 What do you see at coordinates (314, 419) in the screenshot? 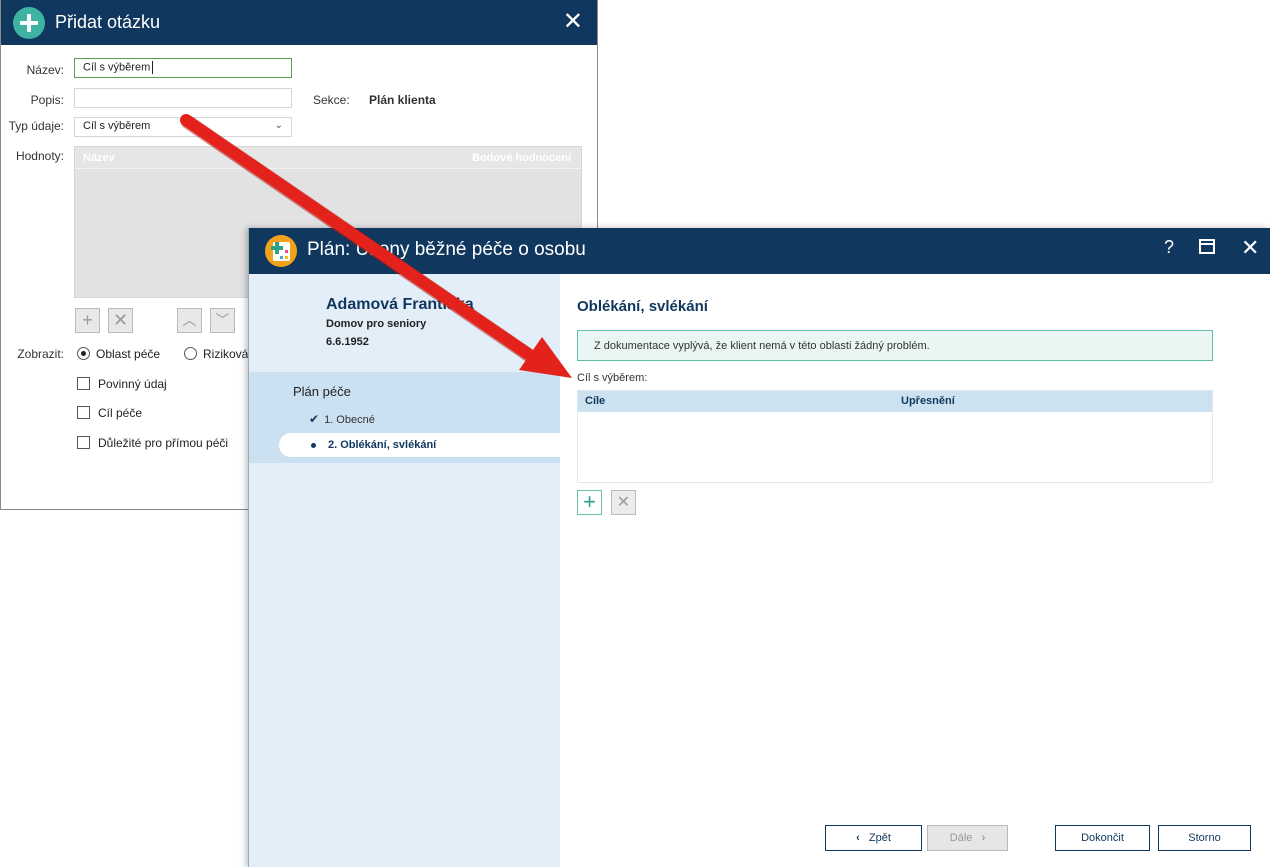
I see `check-icon: ✔` at bounding box center [314, 419].